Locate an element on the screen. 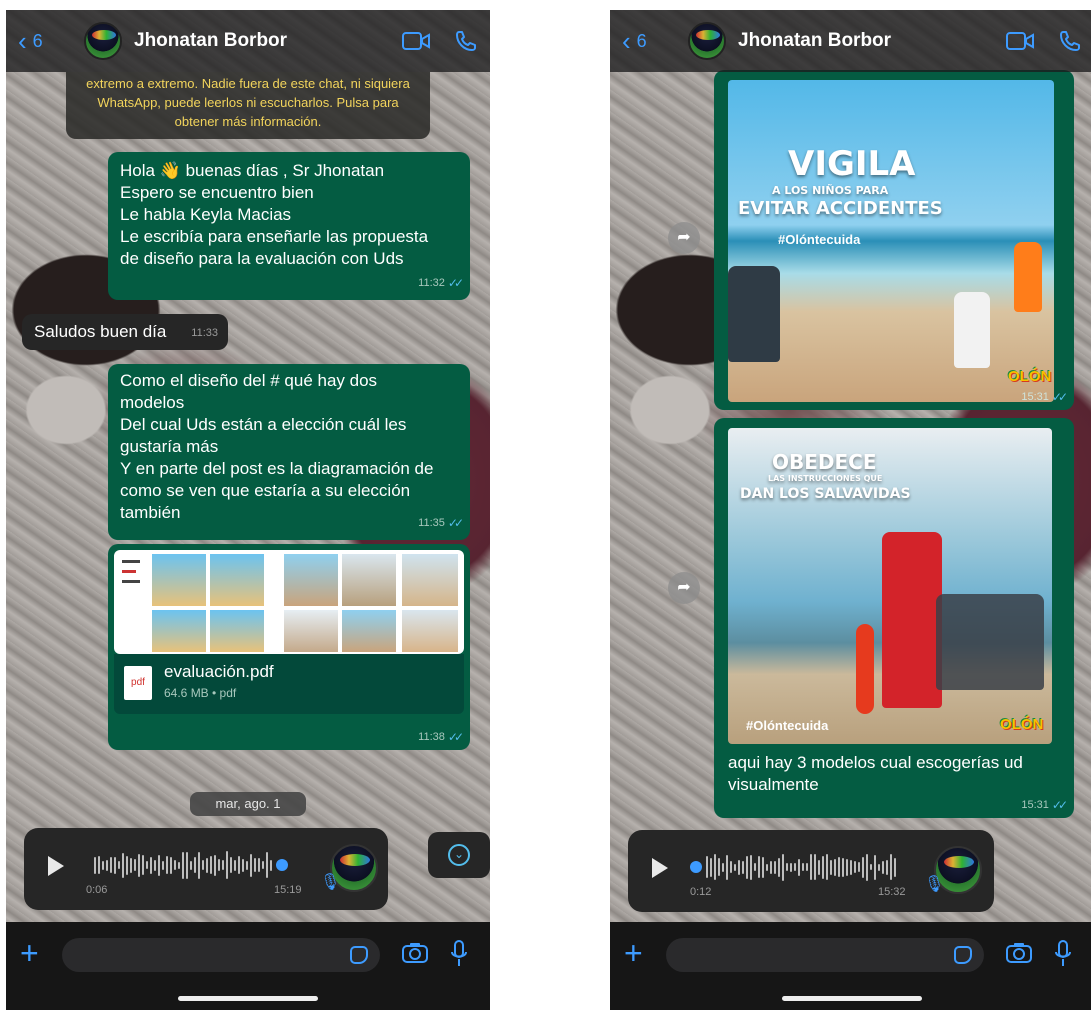  message-line: Hola 👋 buenas días , Sr Jhonatan is located at coordinates (252, 170).